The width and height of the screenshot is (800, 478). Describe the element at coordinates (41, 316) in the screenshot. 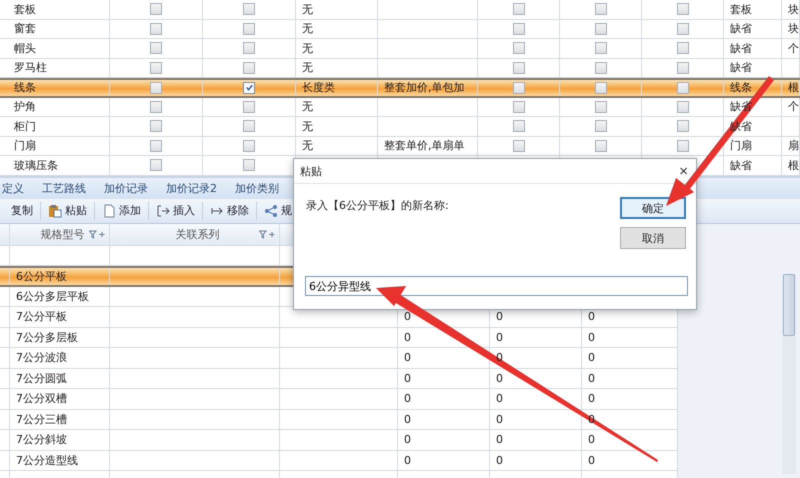

I see `table-cell: 7公分平板` at that location.